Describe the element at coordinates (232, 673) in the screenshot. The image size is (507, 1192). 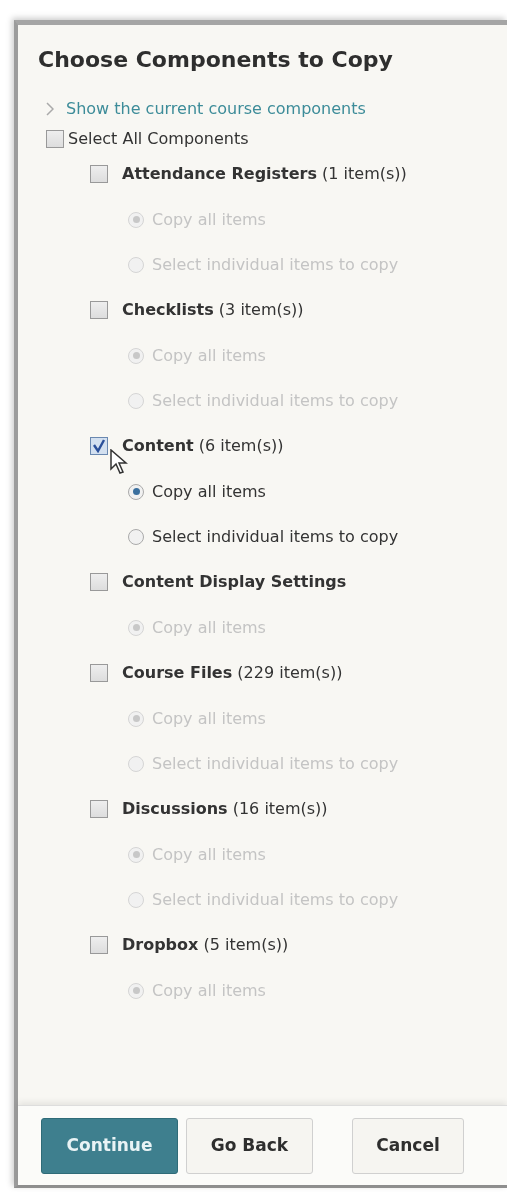
I see `component-label: Course Files (229 item(s))` at that location.